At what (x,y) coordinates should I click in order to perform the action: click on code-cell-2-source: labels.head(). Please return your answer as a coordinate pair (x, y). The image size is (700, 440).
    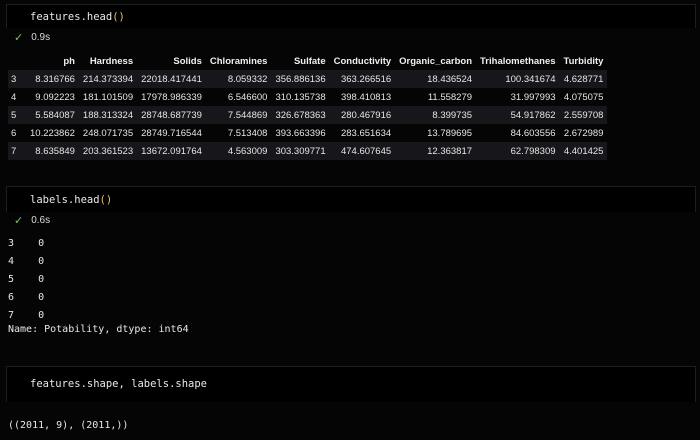
    Looking at the image, I should click on (71, 200).